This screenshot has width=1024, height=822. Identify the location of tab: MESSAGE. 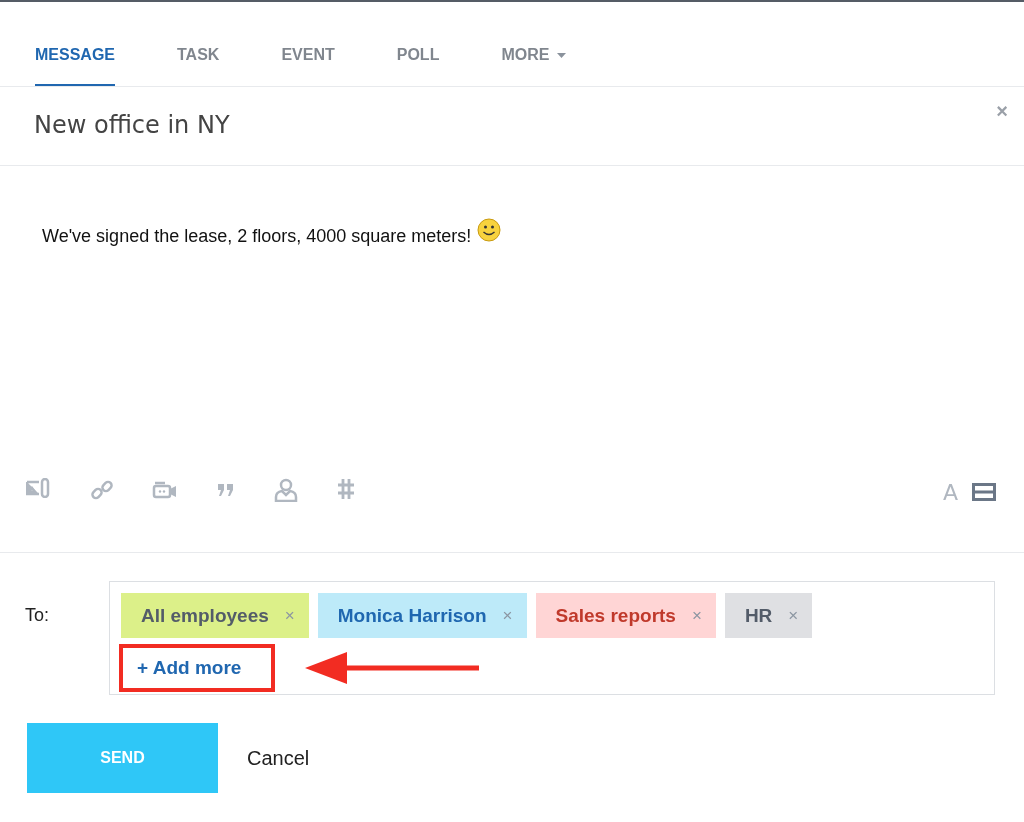
(75, 66).